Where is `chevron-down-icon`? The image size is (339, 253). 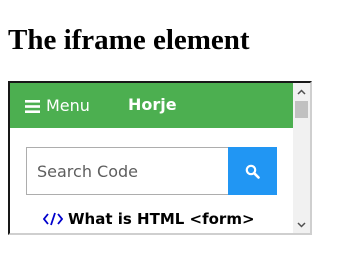
chevron-down-icon is located at coordinates (301, 224).